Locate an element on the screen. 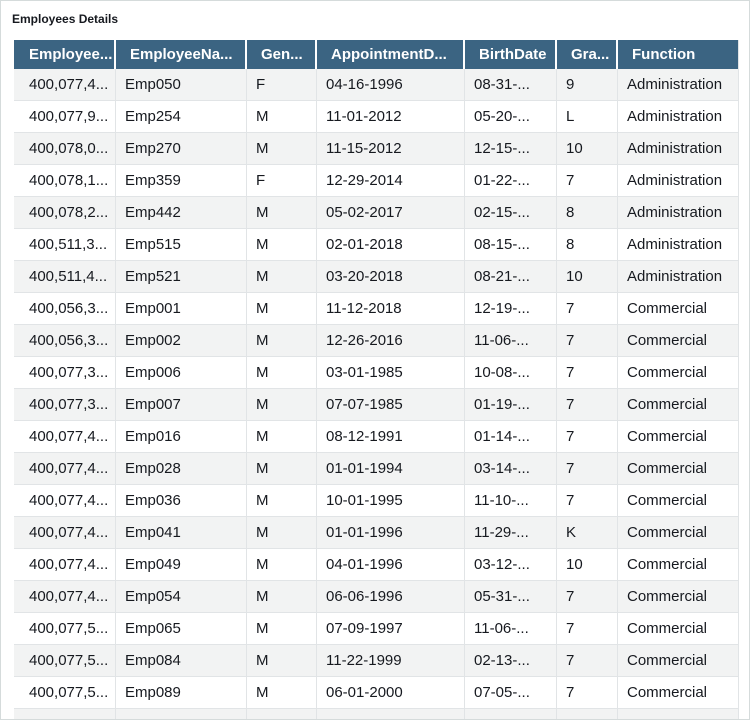 The width and height of the screenshot is (750, 720). cell-employee-name: Emp054 is located at coordinates (181, 597).